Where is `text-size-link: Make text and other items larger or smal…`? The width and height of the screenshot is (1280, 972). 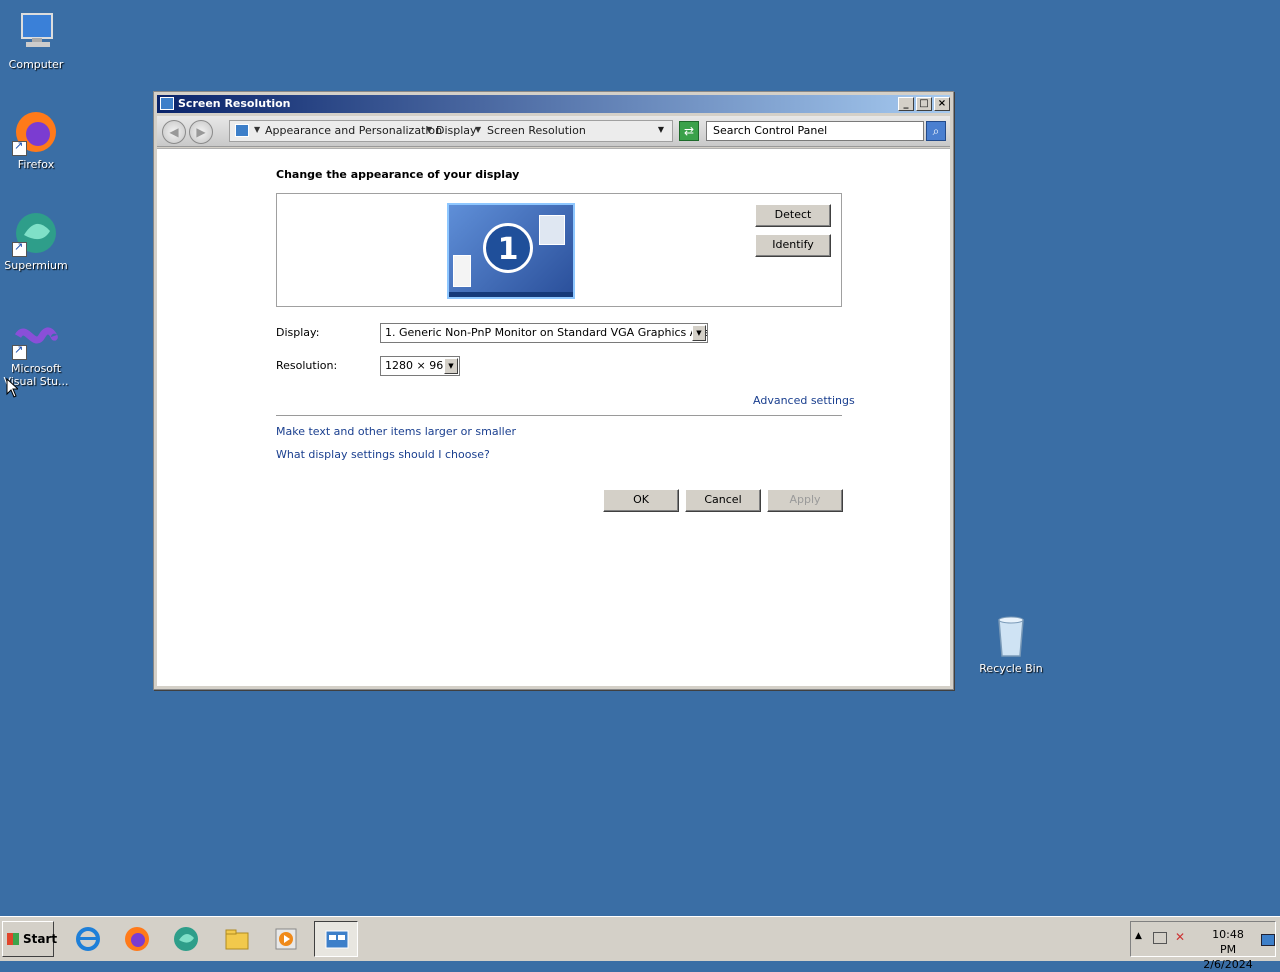 text-size-link: Make text and other items larger or smal… is located at coordinates (396, 431).